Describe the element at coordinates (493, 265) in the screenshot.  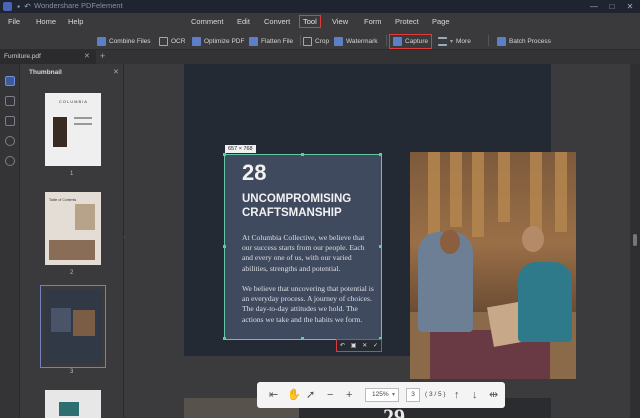
I see `craftsmen-photo` at that location.